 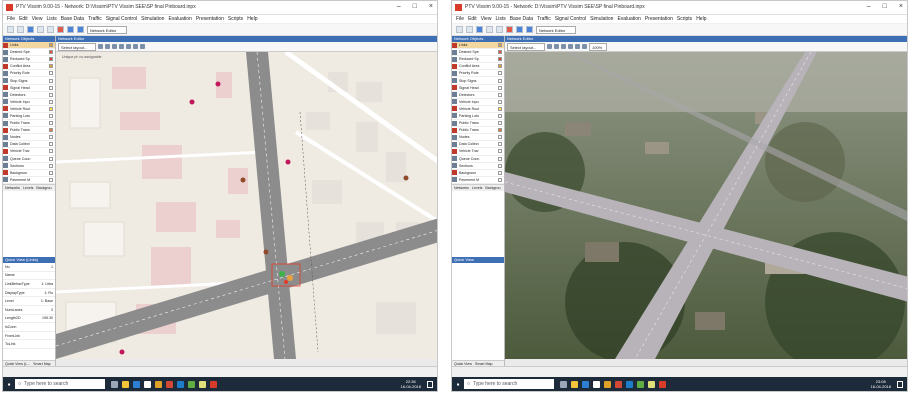 I want to click on attribute-value: 1: Ro, so click(x=47, y=293).